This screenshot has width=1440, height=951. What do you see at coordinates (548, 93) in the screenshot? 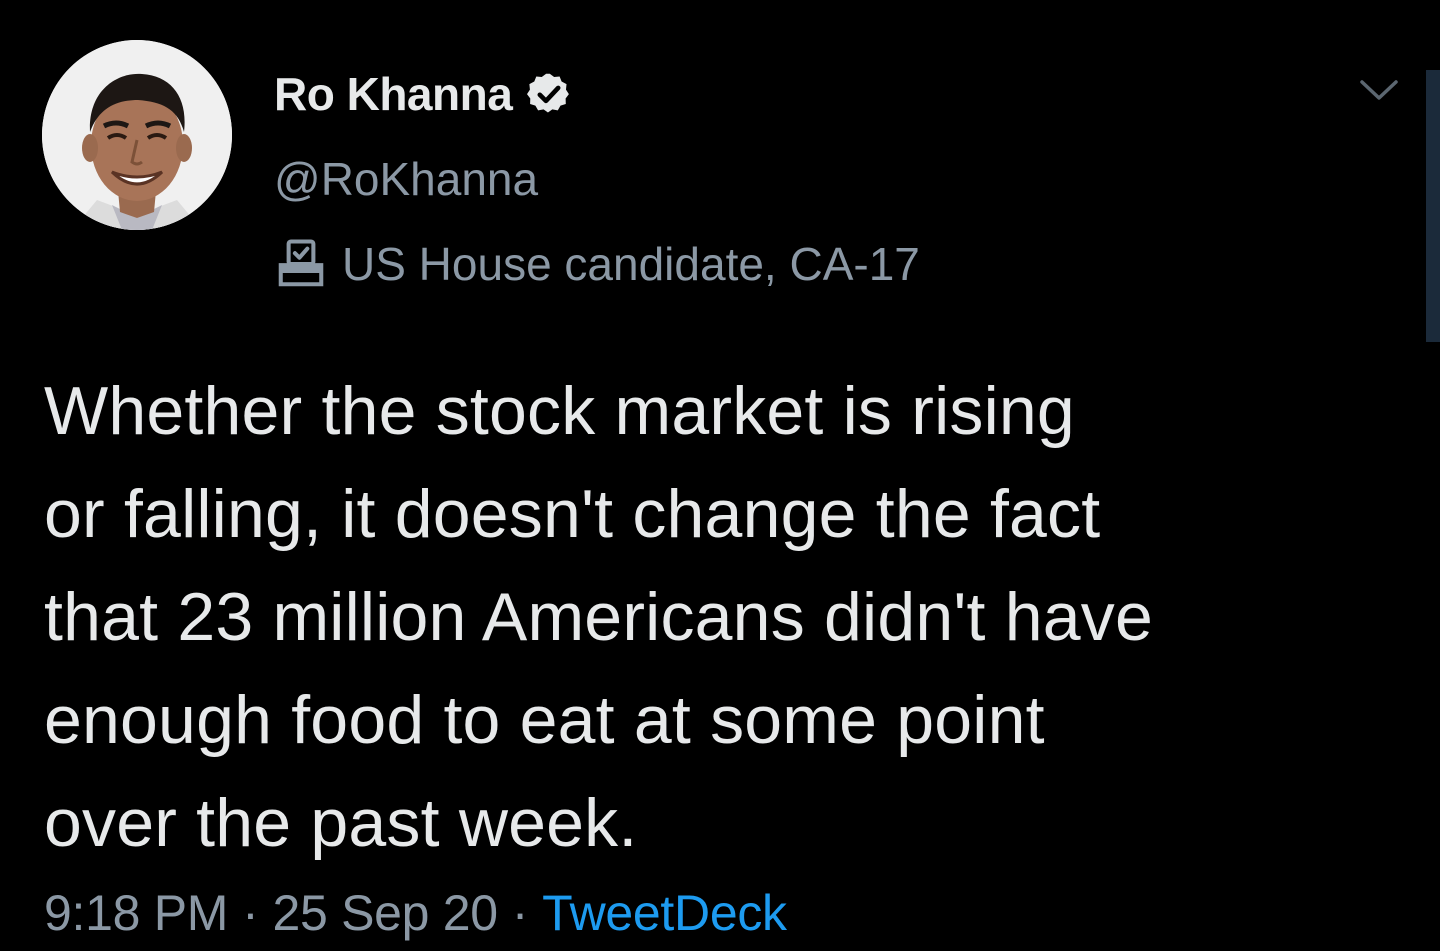
I see `verified-badge-icon` at bounding box center [548, 93].